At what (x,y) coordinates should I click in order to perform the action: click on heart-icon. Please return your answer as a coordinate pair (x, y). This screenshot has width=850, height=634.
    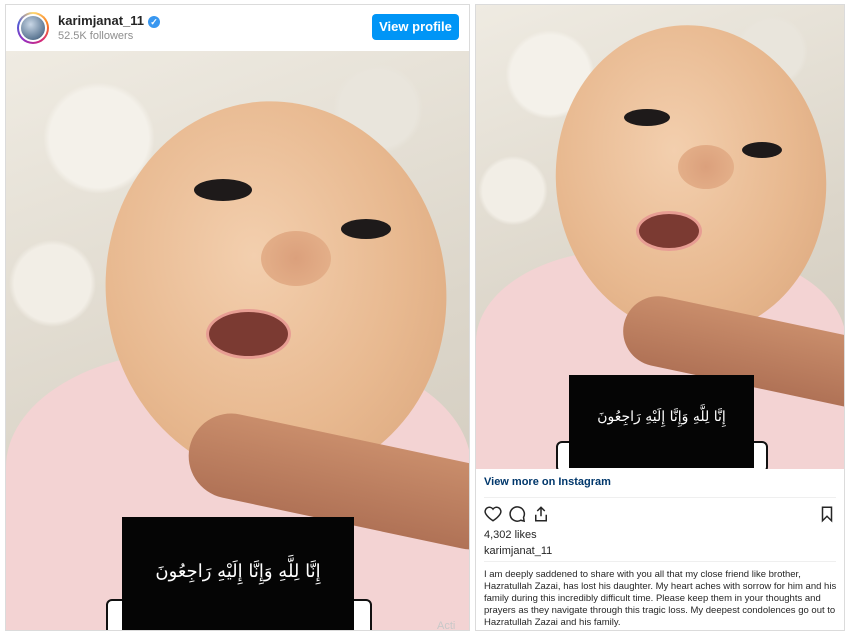
    Looking at the image, I should click on (493, 514).